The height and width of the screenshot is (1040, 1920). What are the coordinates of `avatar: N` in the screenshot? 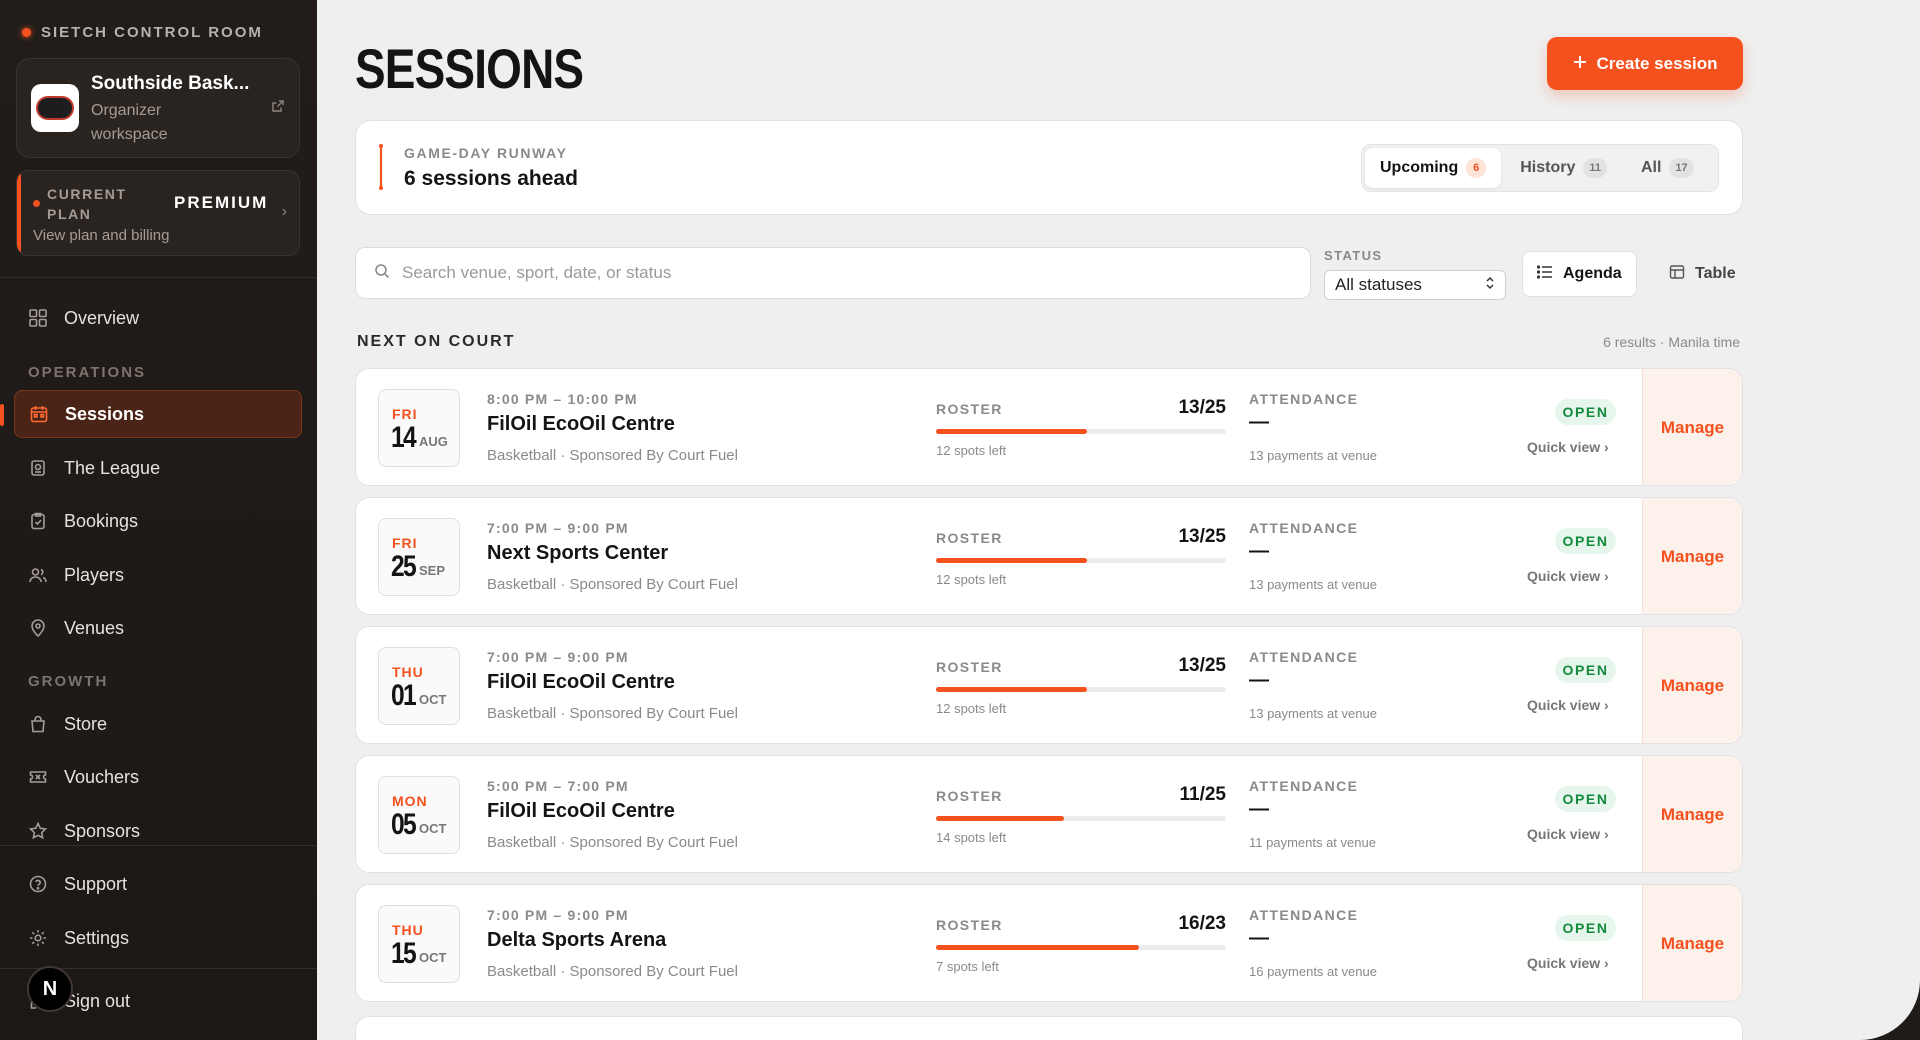 It's located at (50, 989).